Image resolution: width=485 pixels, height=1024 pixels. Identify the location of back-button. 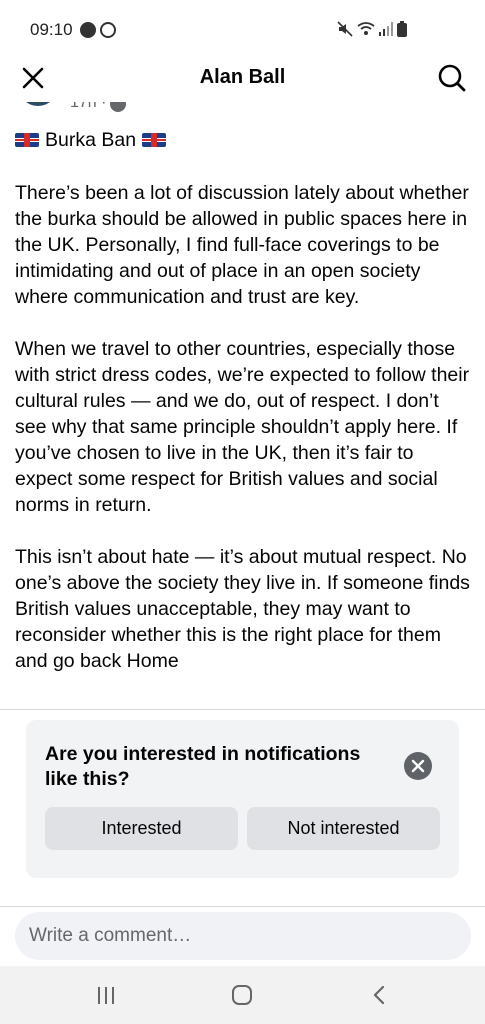
(379, 995).